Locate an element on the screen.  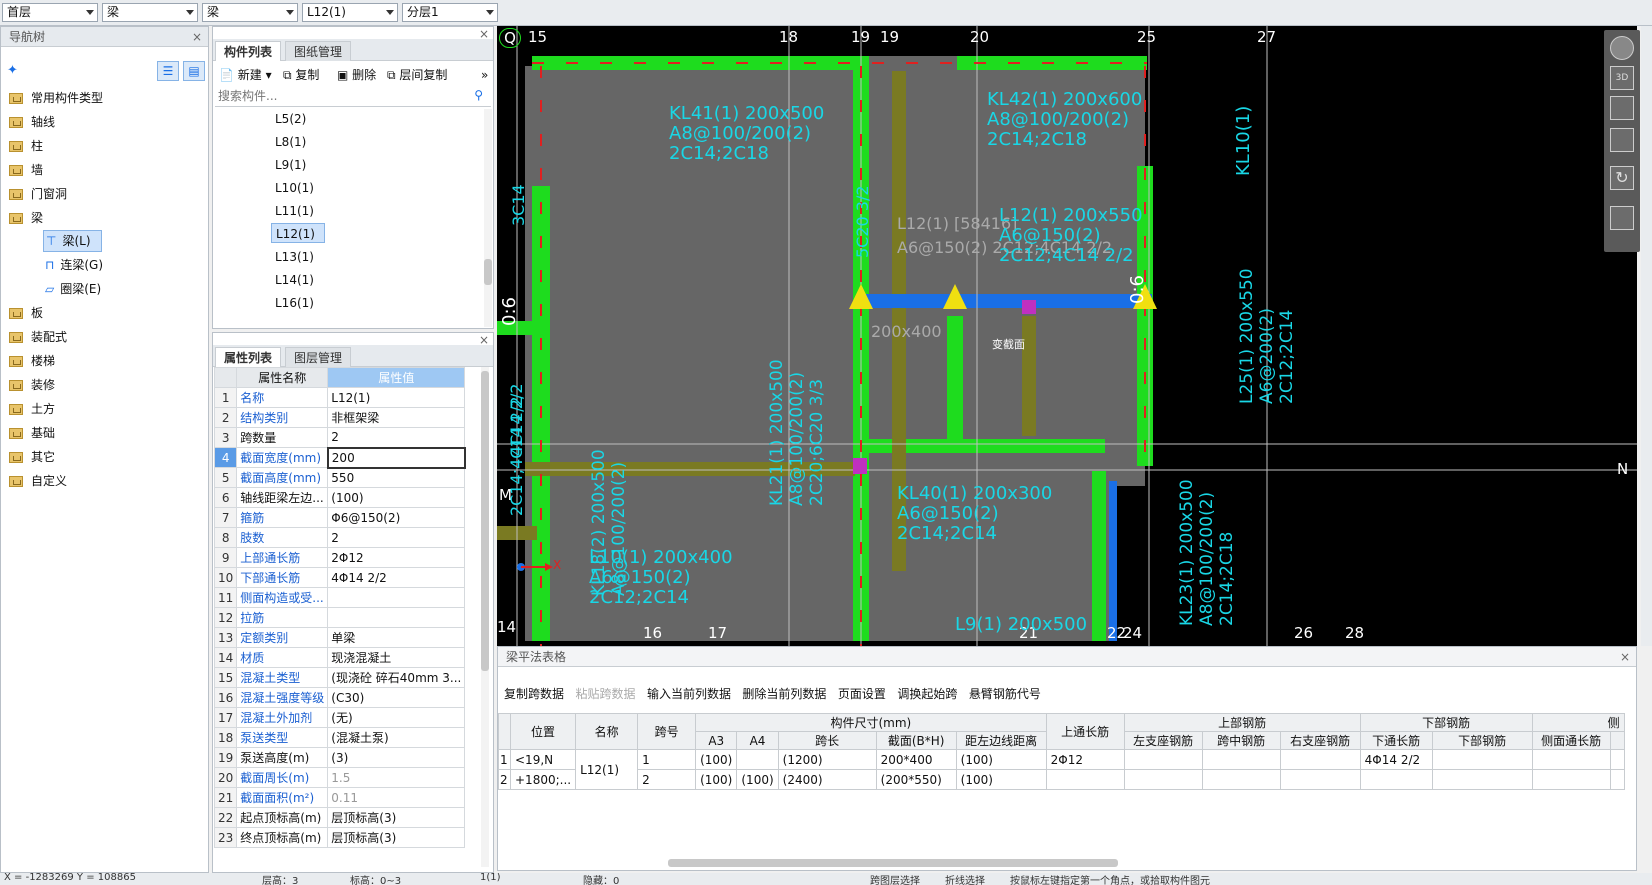
floor-select: 首层 is located at coordinates (50, 12).